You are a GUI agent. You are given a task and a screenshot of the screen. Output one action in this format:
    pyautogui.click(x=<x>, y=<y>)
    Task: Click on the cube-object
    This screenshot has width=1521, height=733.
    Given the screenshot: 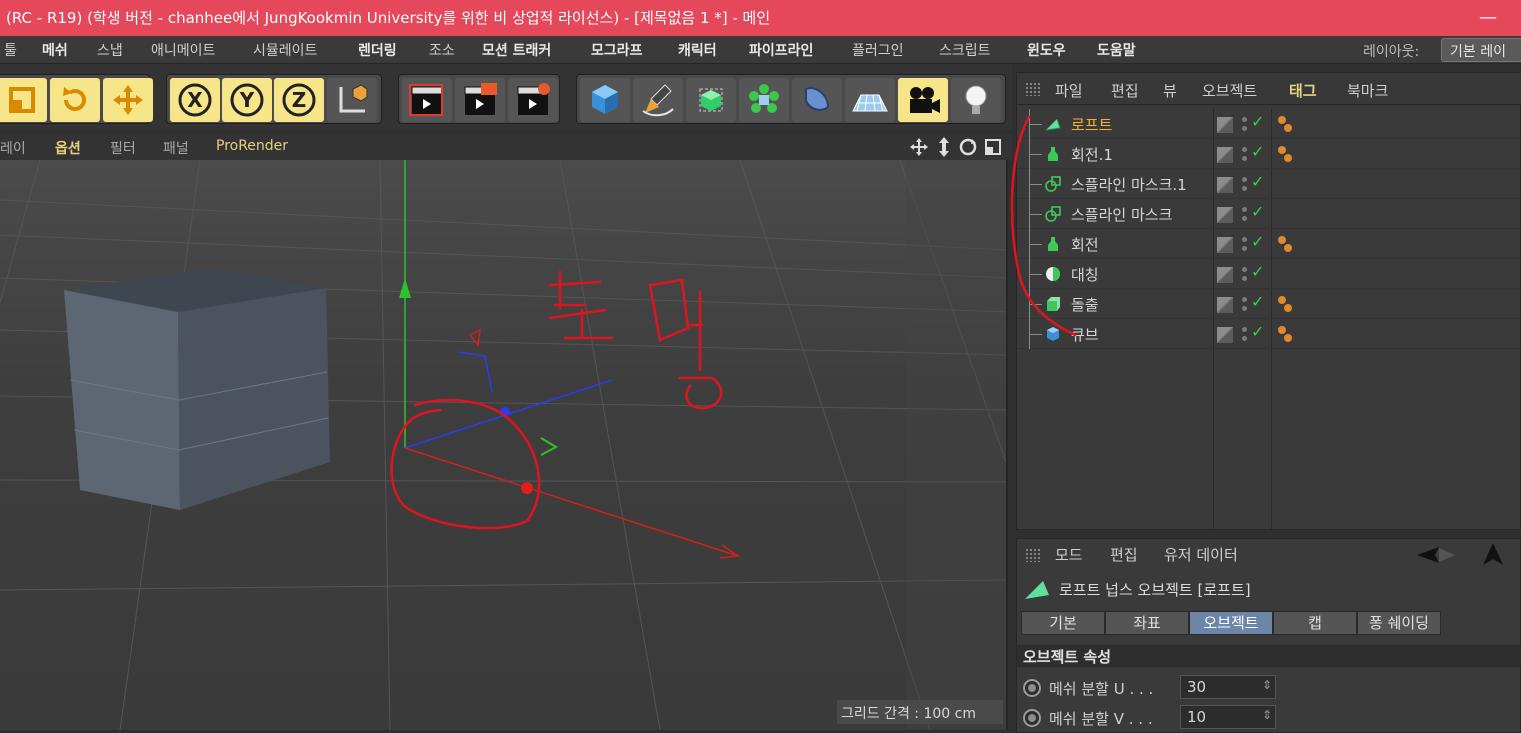 What is the action you would take?
    pyautogui.click(x=197, y=389)
    